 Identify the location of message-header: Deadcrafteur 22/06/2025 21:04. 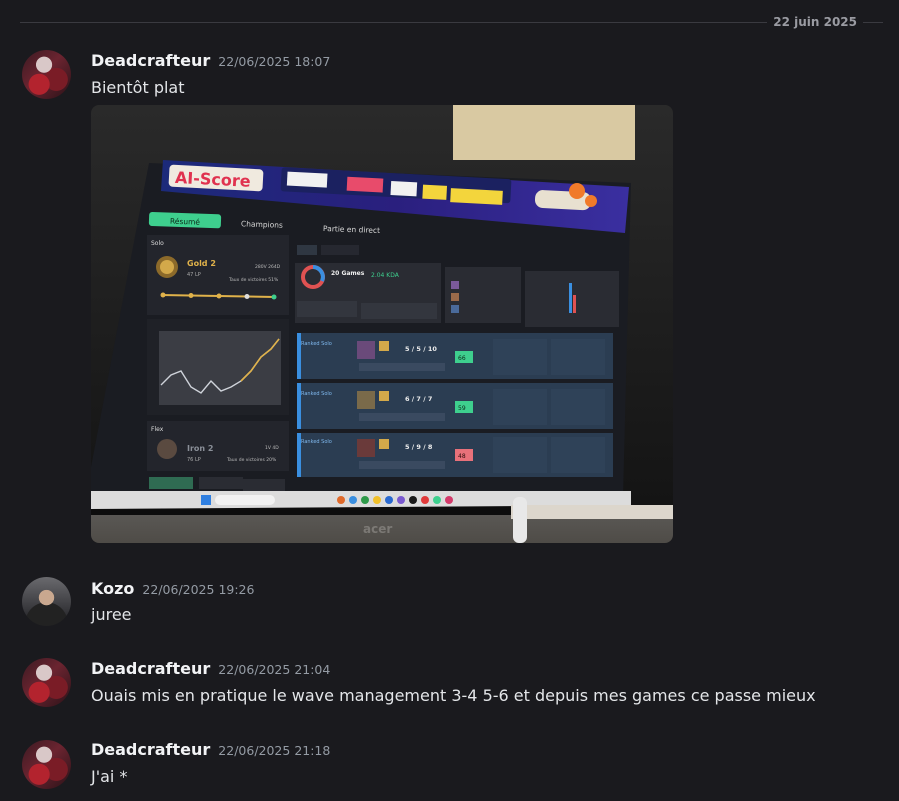
(210, 668).